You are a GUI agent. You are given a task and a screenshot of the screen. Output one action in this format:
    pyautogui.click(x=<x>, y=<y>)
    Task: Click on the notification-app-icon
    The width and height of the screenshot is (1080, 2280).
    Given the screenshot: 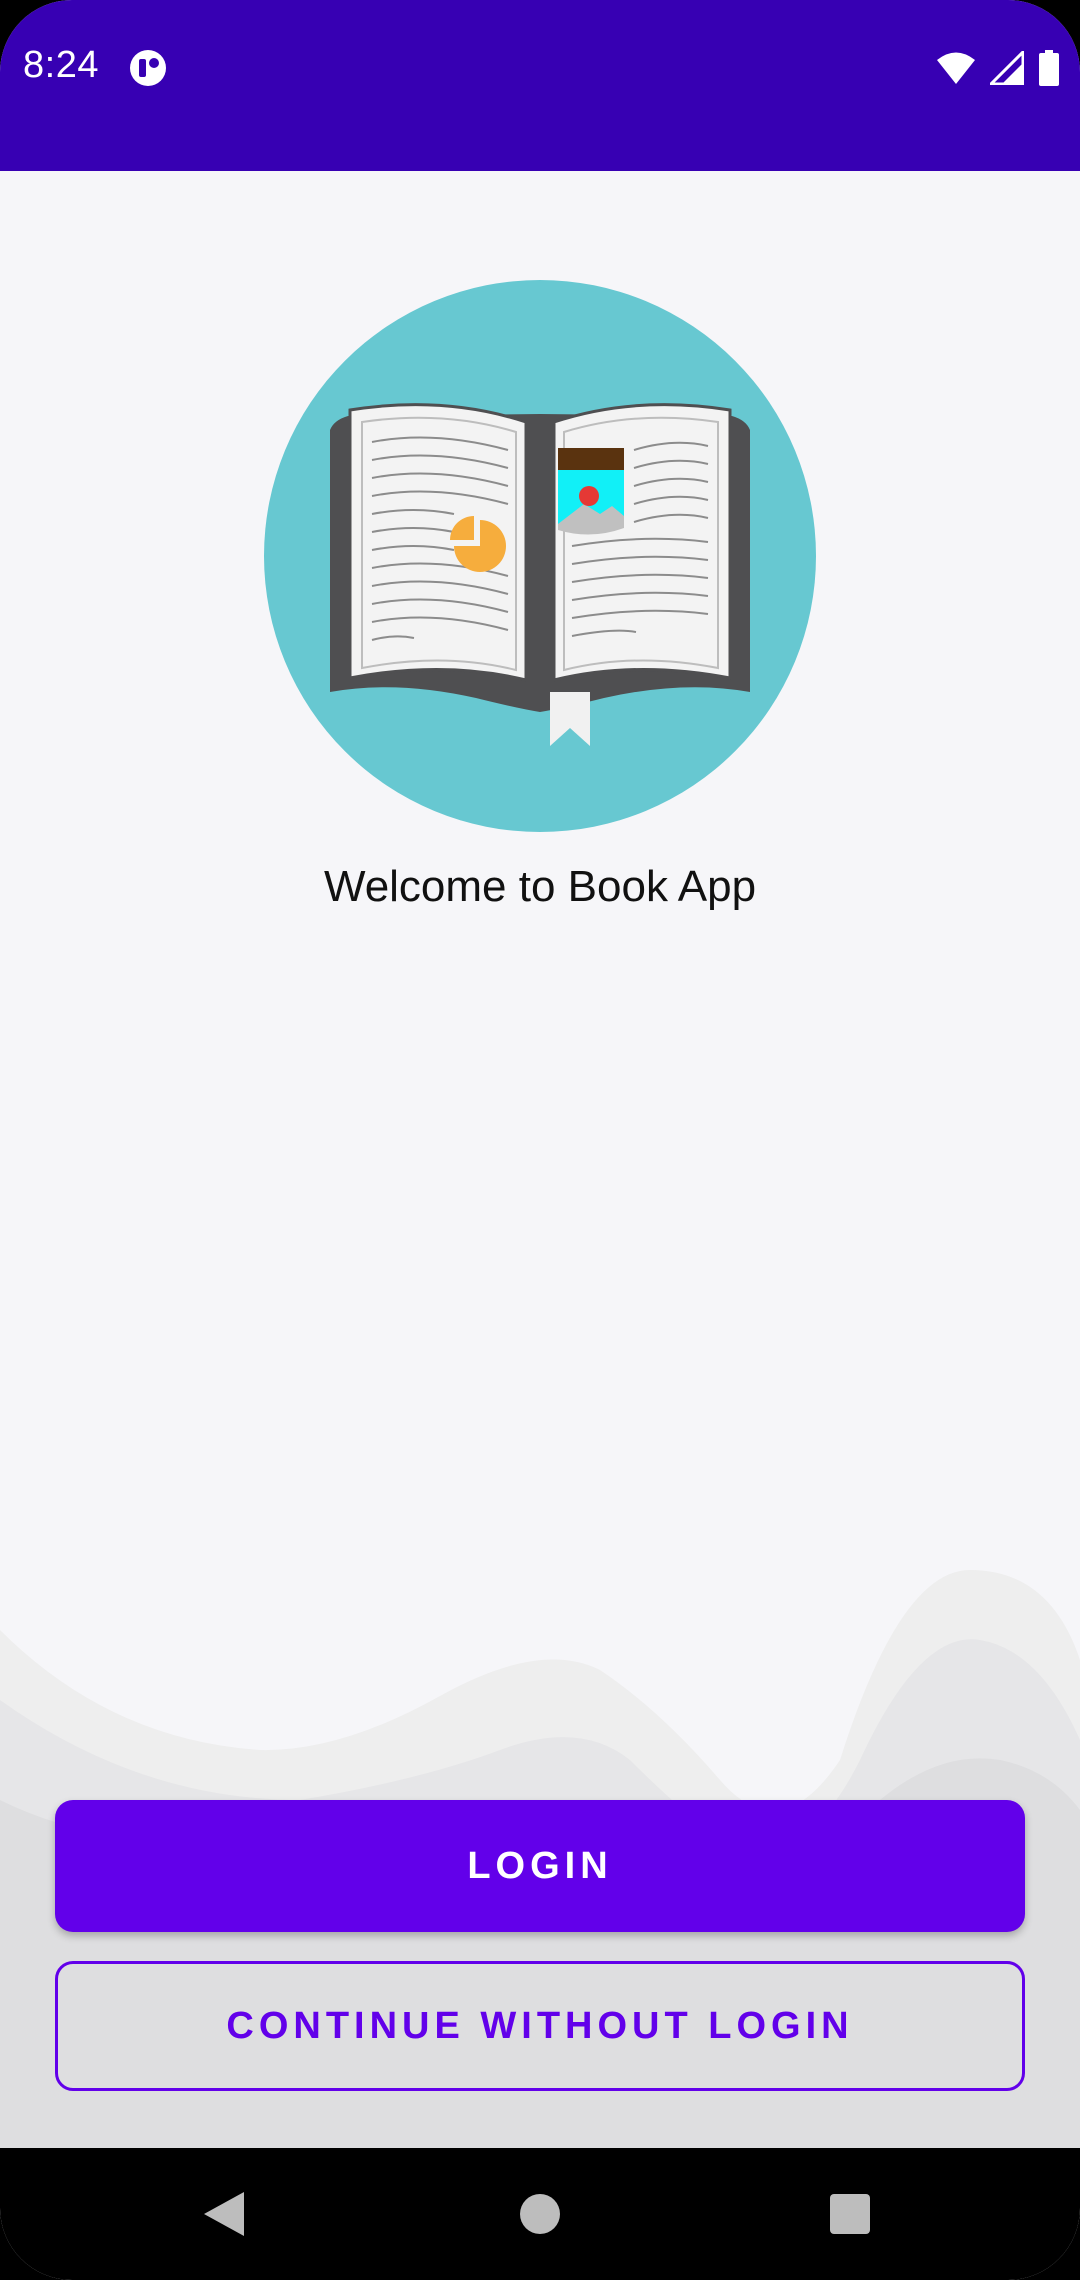 What is the action you would take?
    pyautogui.click(x=148, y=68)
    